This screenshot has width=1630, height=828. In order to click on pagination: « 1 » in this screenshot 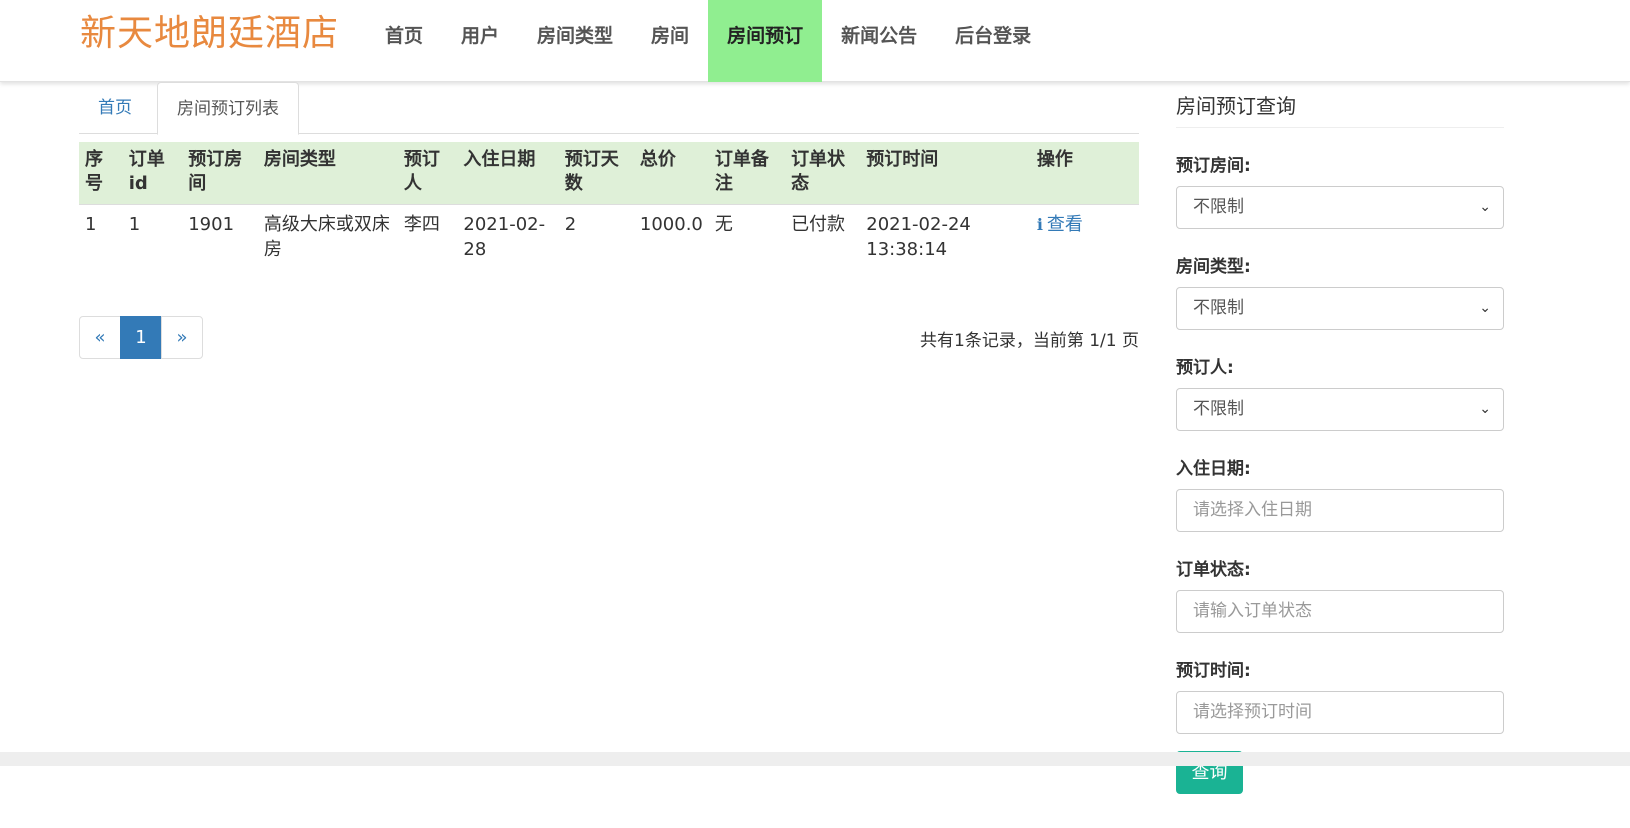, I will do `click(141, 337)`.